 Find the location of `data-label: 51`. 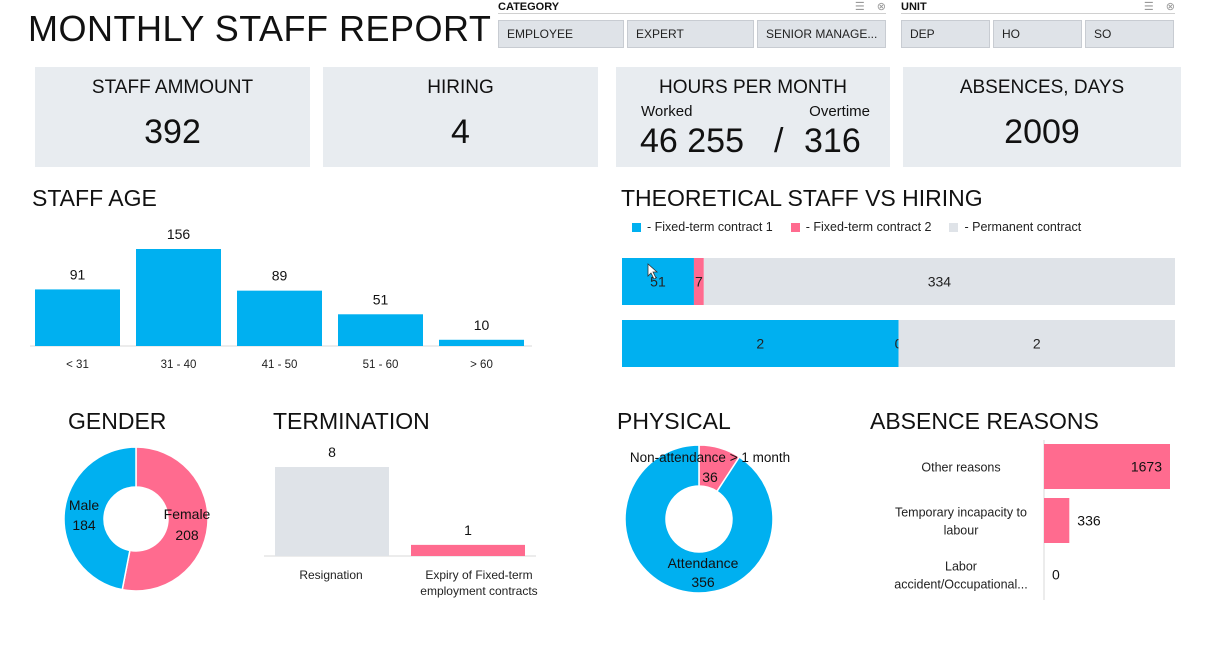

data-label: 51 is located at coordinates (381, 299).